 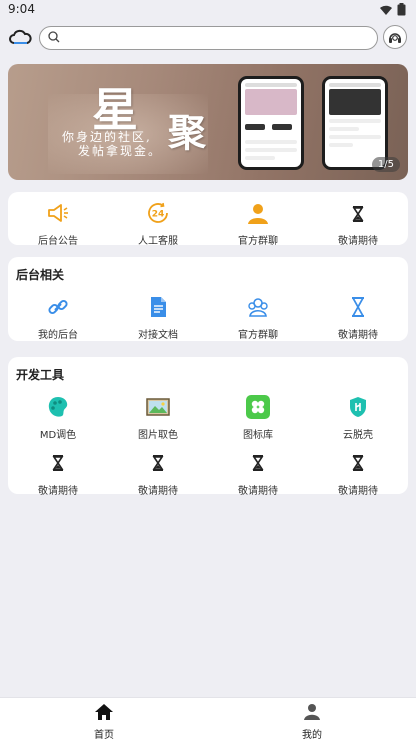 I want to click on tool-item-md-color: MD调色, so click(x=58, y=418).